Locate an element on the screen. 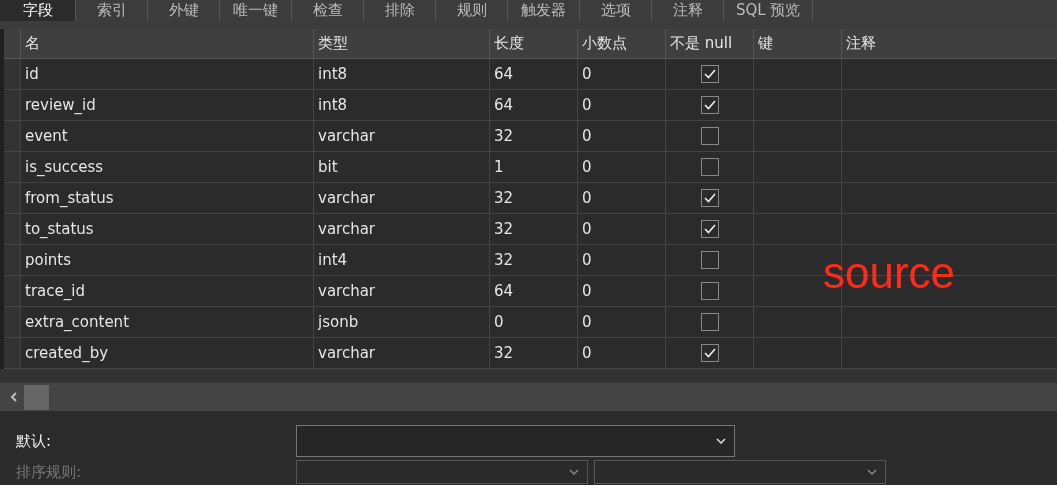 This screenshot has width=1057, height=485. table-cell: jsonb is located at coordinates (401, 322).